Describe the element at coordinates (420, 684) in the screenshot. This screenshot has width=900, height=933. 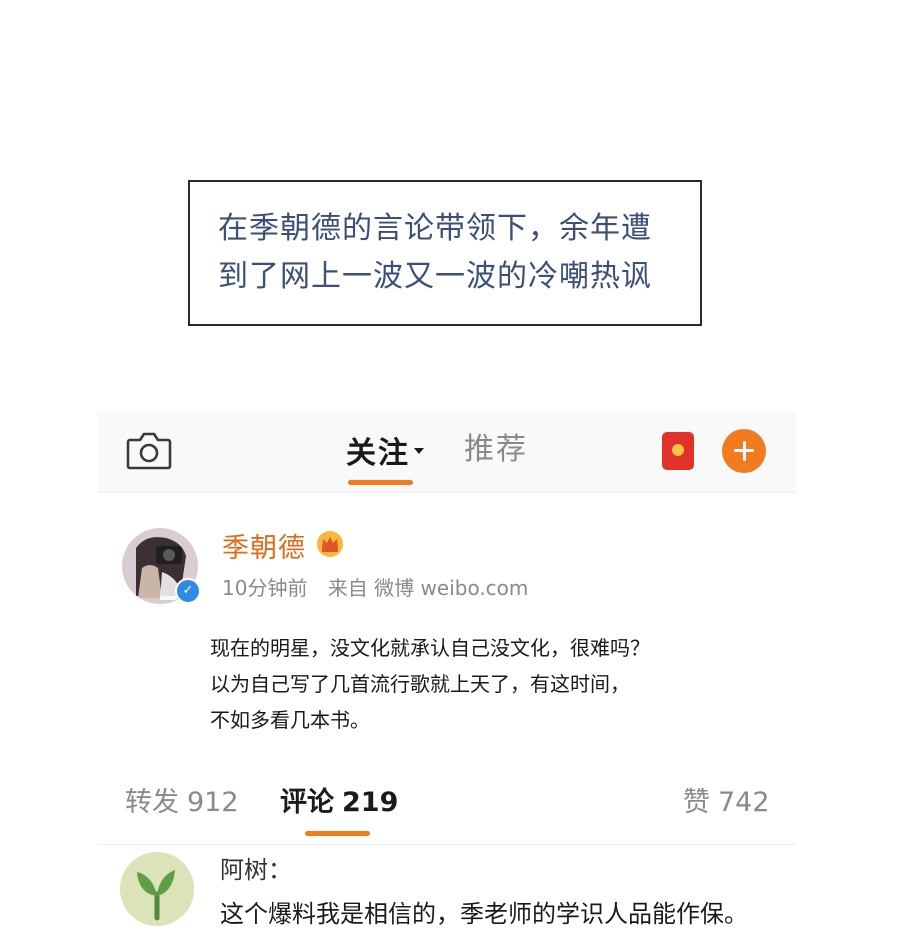
I see `post-line-2: 以为自己写了几首流行歌就上天了，有这时间，` at that location.